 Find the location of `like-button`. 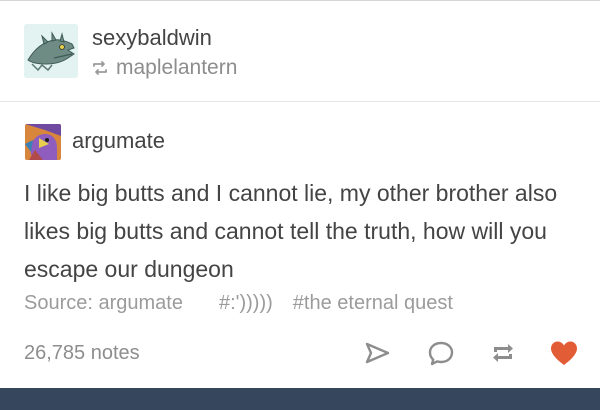

like-button is located at coordinates (564, 353).